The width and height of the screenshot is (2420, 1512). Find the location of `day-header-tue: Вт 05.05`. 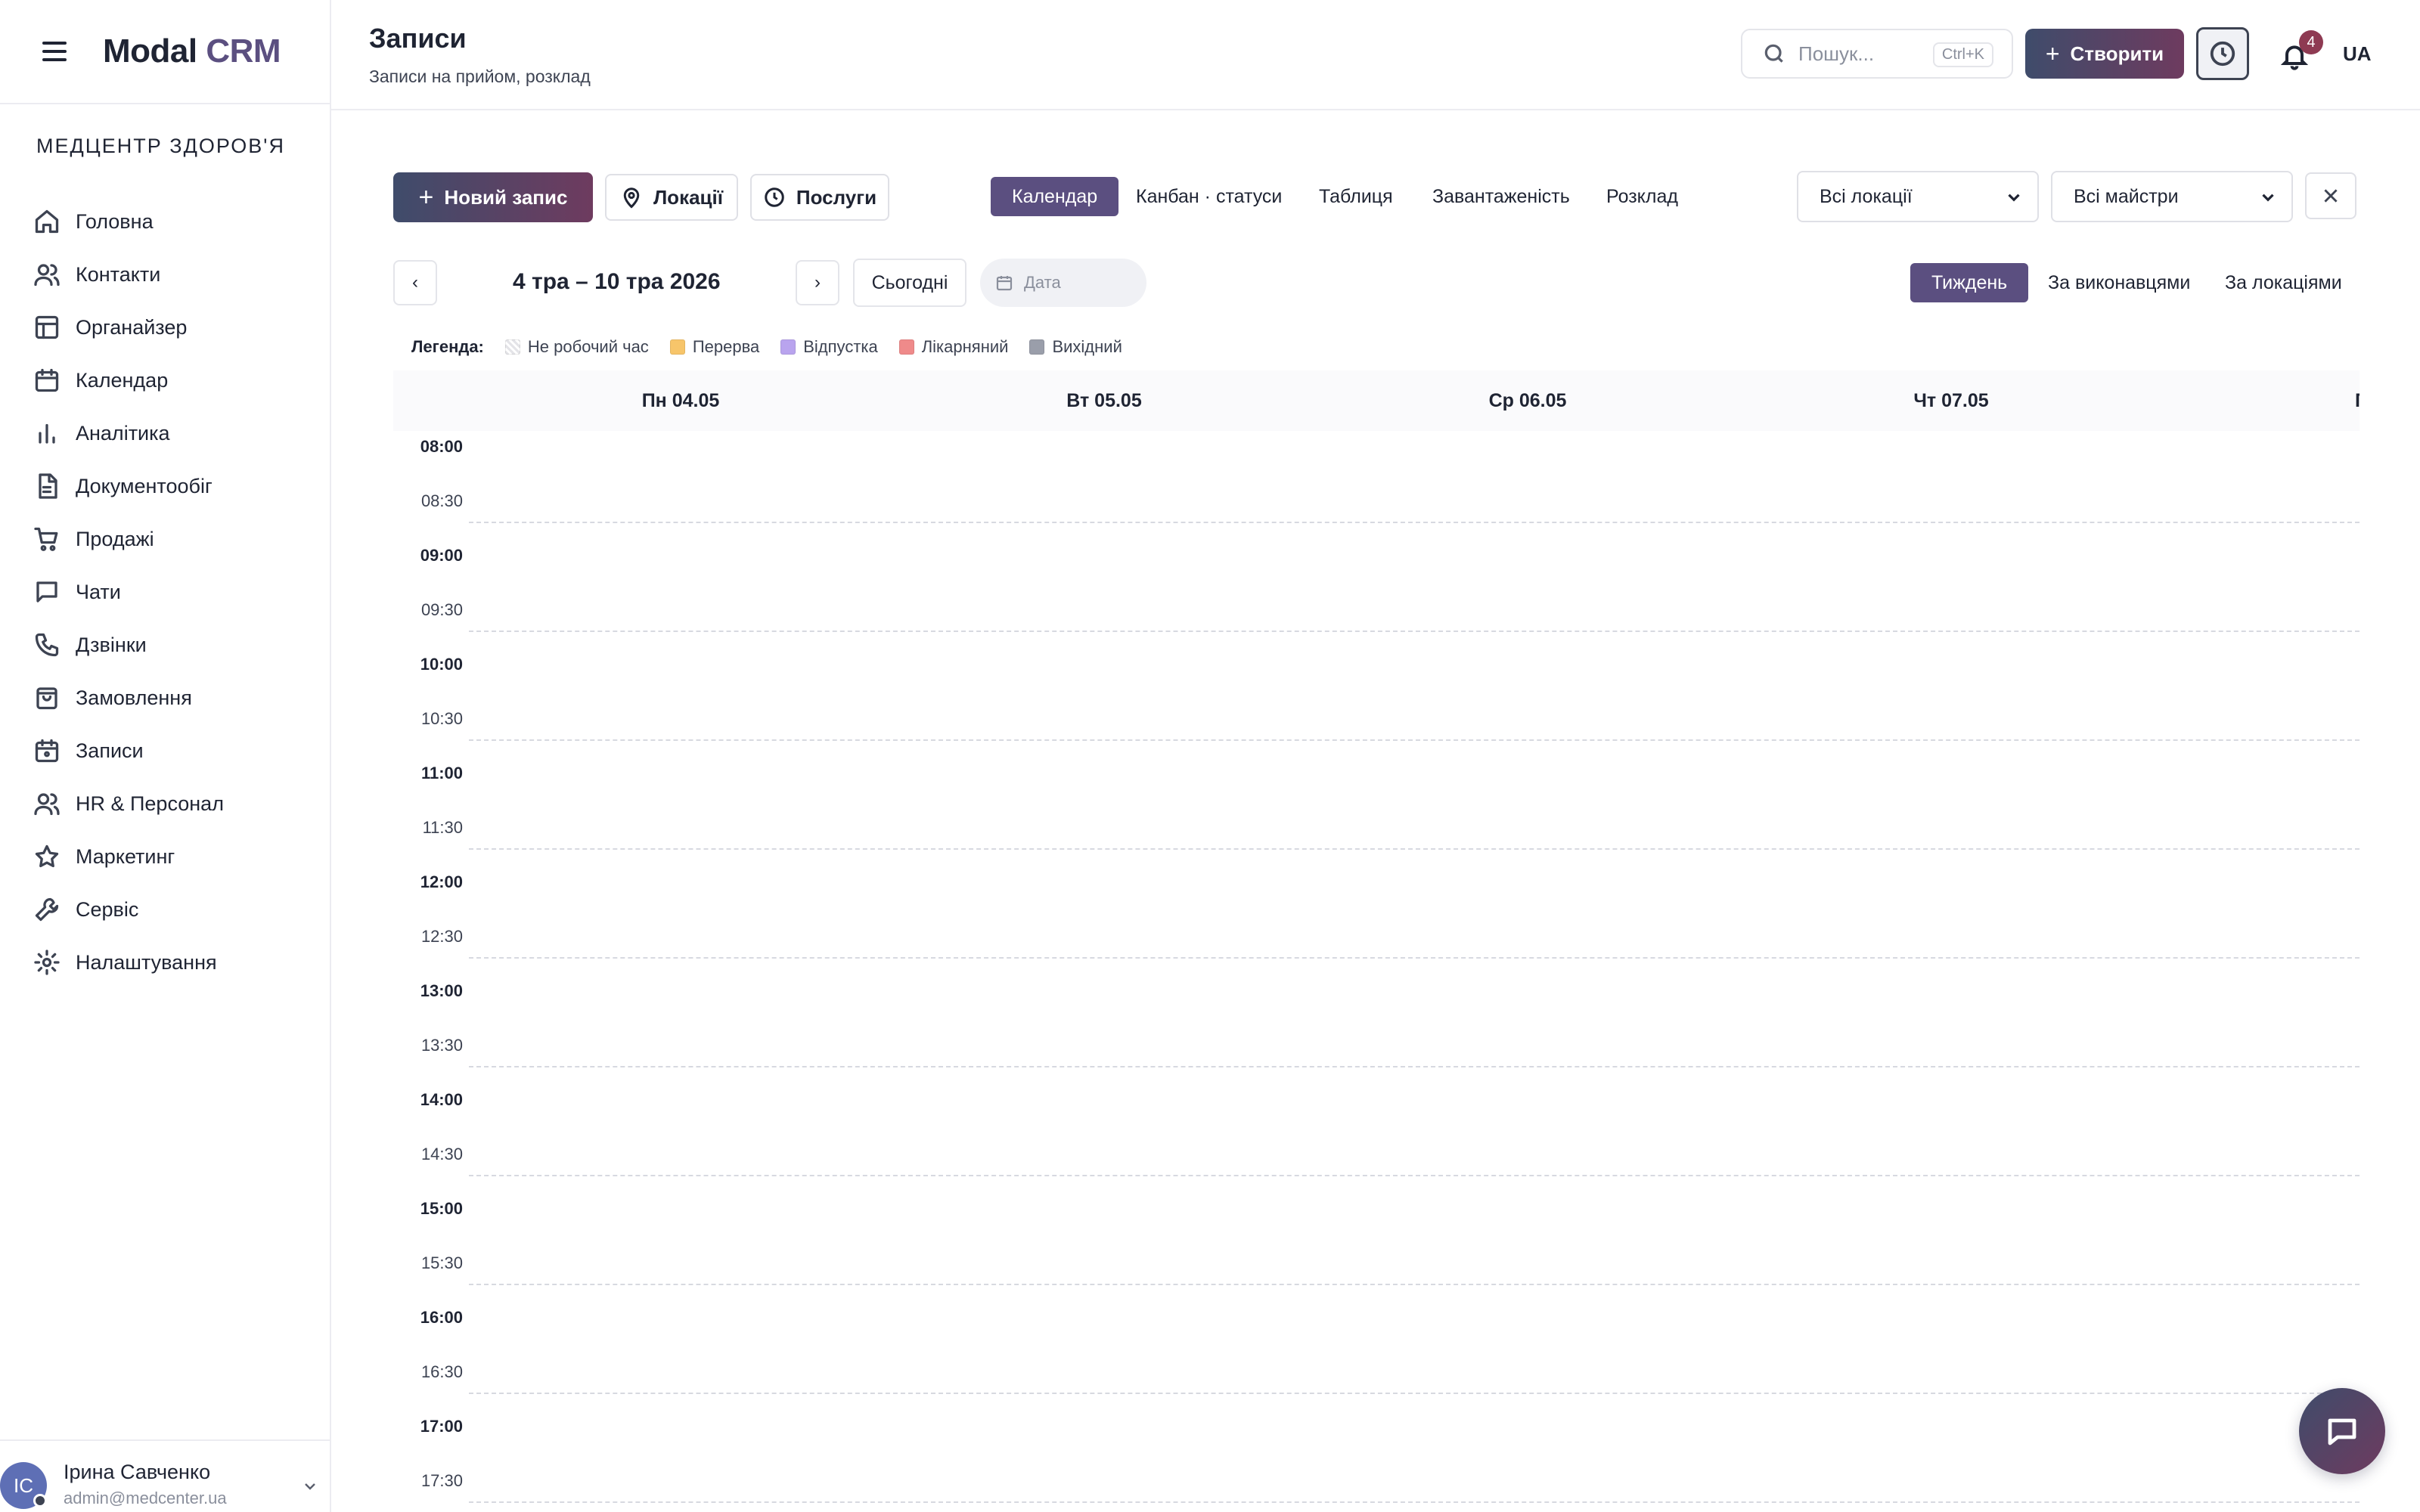

day-header-tue: Вт 05.05 is located at coordinates (1103, 401).